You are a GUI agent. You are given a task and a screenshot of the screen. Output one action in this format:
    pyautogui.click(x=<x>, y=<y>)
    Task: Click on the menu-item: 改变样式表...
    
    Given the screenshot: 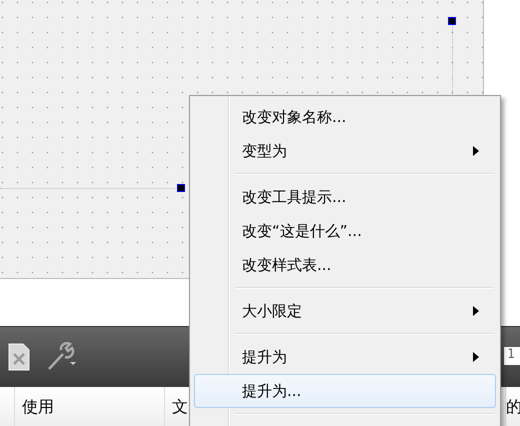 What is the action you would take?
    pyautogui.click(x=345, y=265)
    